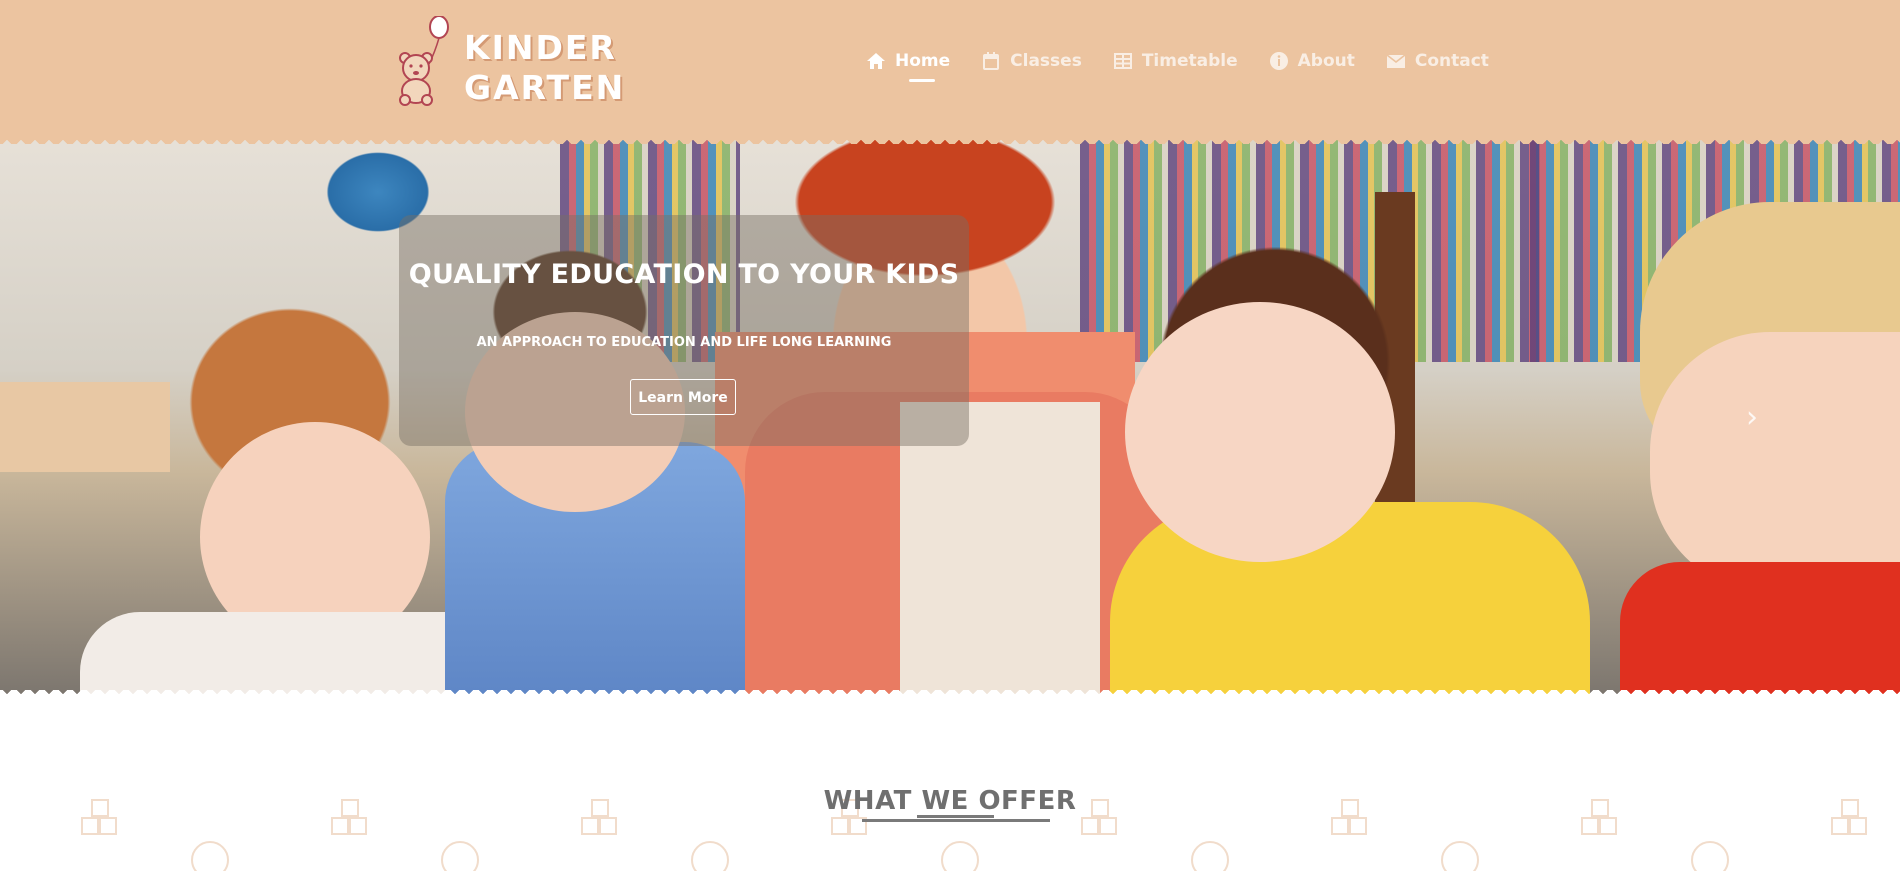 Image resolution: width=1900 pixels, height=871 pixels. I want to click on brand-wordmark: KINDER GARTEN, so click(544, 68).